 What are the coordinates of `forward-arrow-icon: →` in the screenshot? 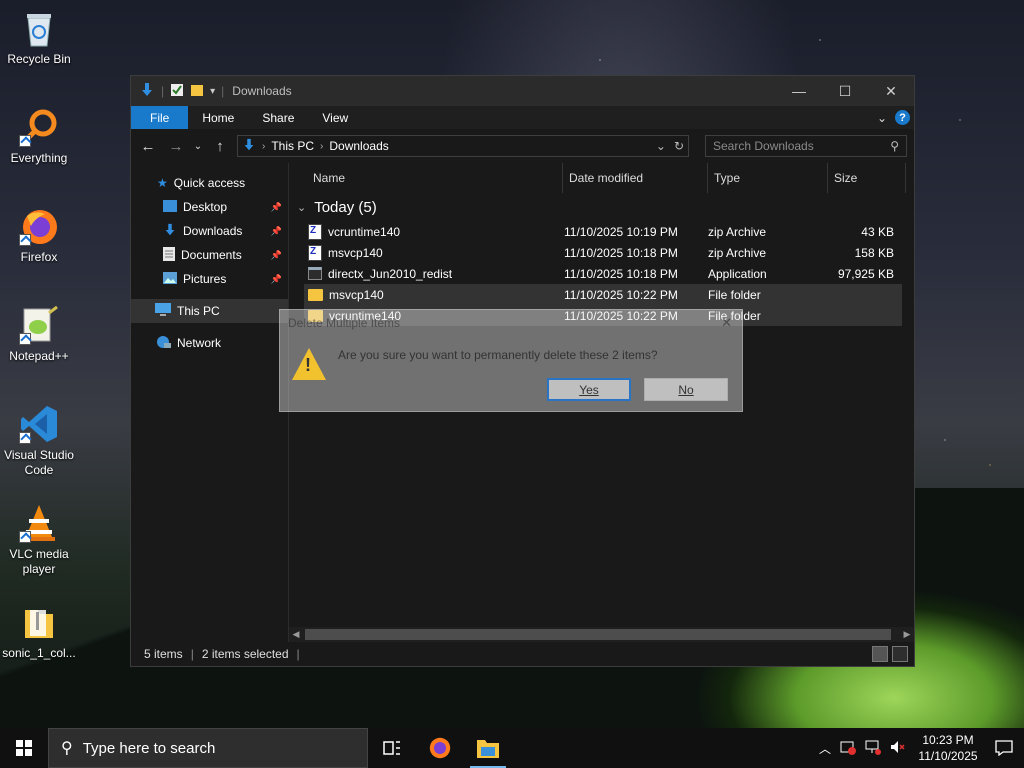 It's located at (176, 146).